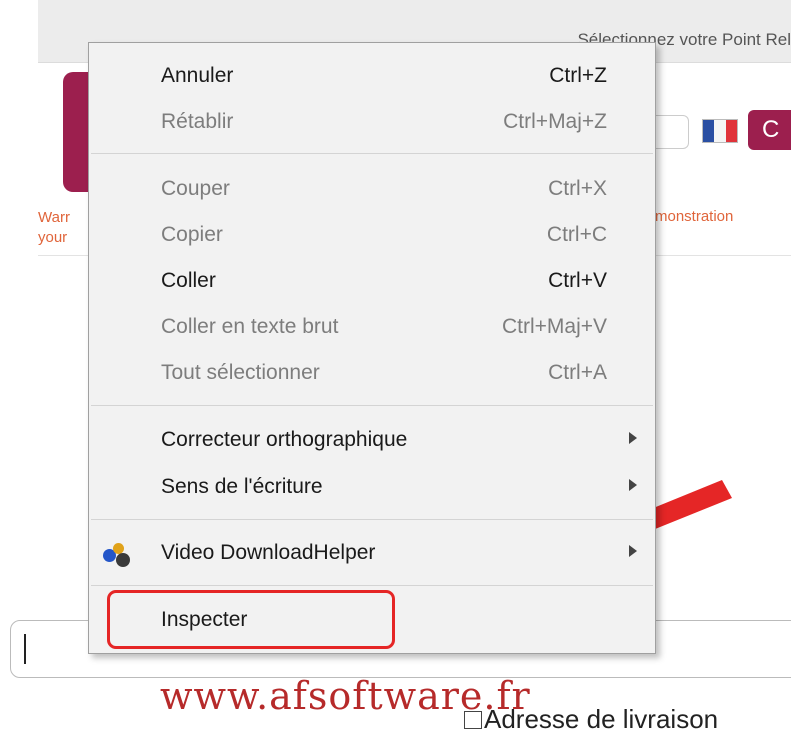  What do you see at coordinates (197, 121) in the screenshot?
I see `menu-item-label: Rétablir` at bounding box center [197, 121].